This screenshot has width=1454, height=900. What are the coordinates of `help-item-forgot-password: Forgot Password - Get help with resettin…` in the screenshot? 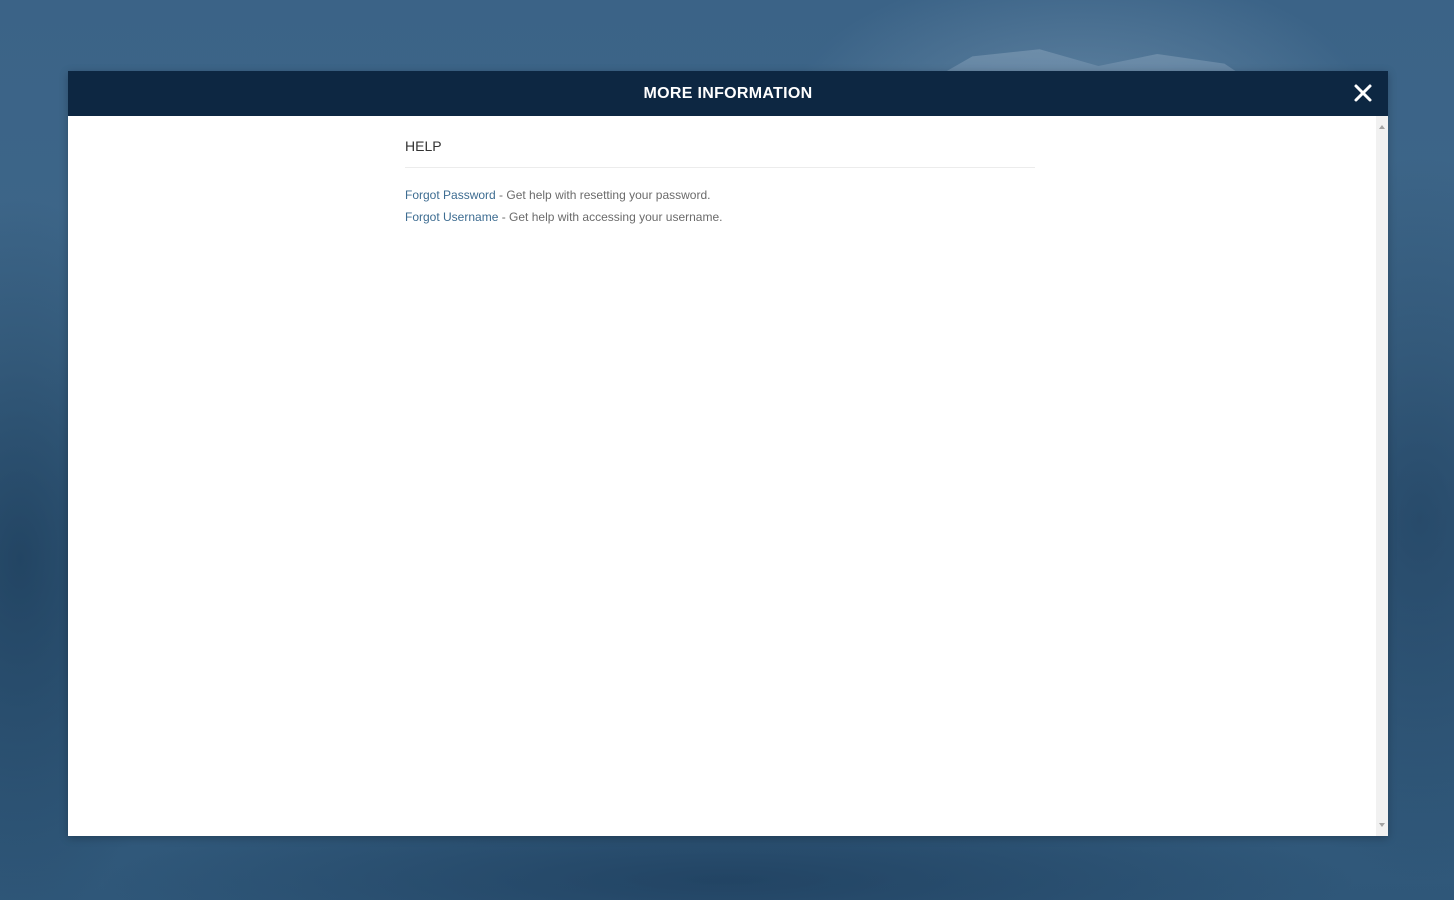 It's located at (720, 195).